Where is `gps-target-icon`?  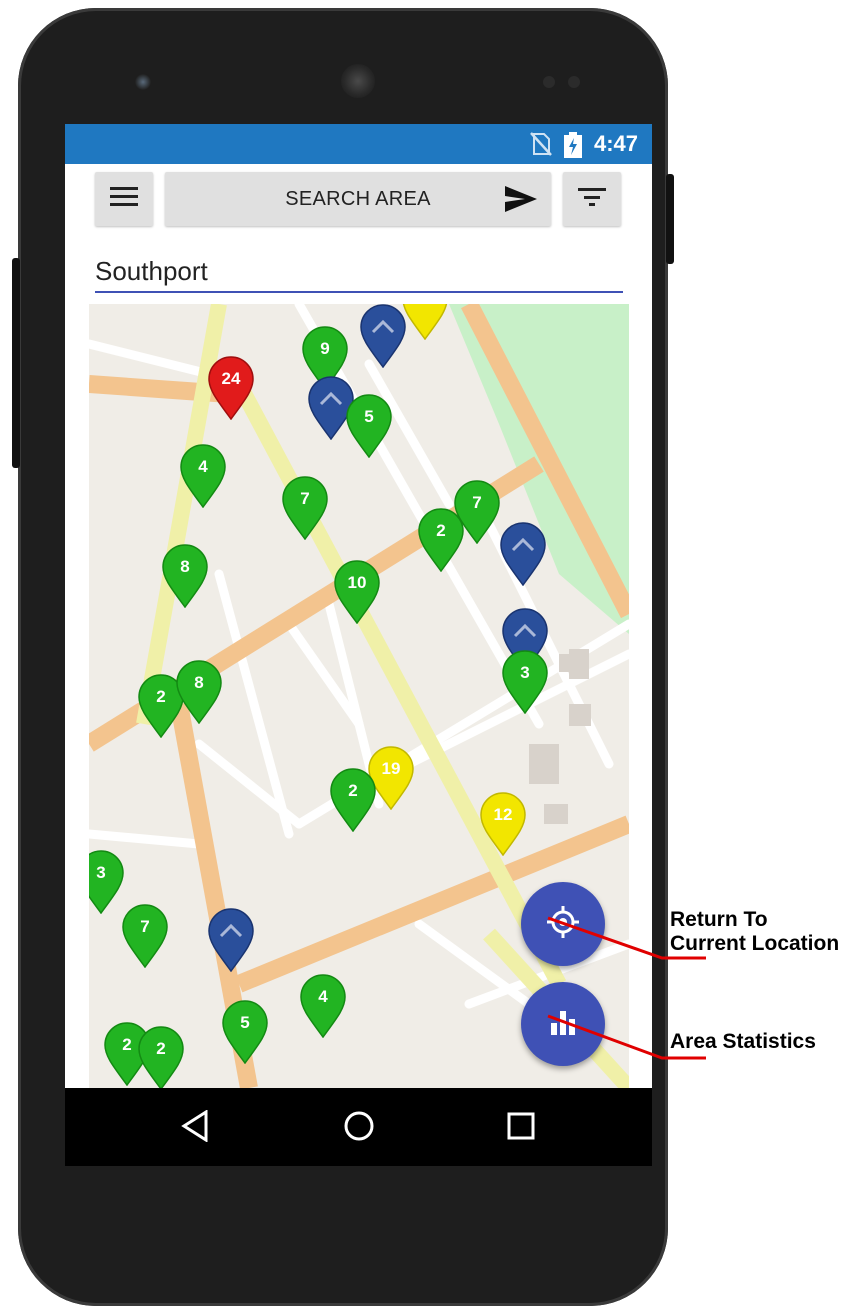
gps-target-icon is located at coordinates (563, 924).